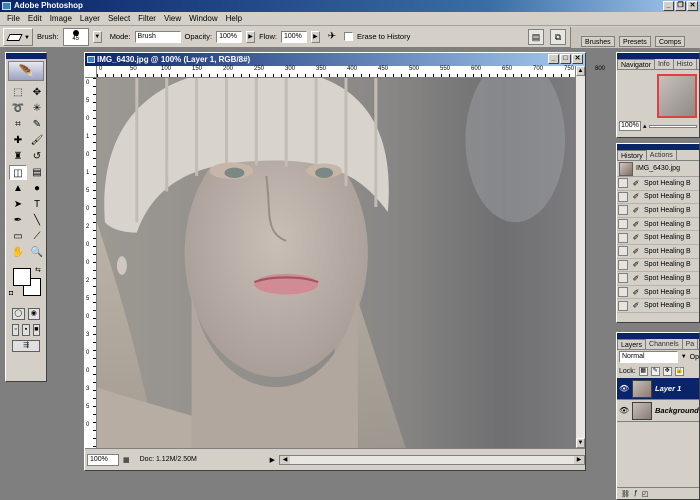 The width and height of the screenshot is (700, 500). Describe the element at coordinates (632, 344) in the screenshot. I see `tab-layers: Layers` at that location.